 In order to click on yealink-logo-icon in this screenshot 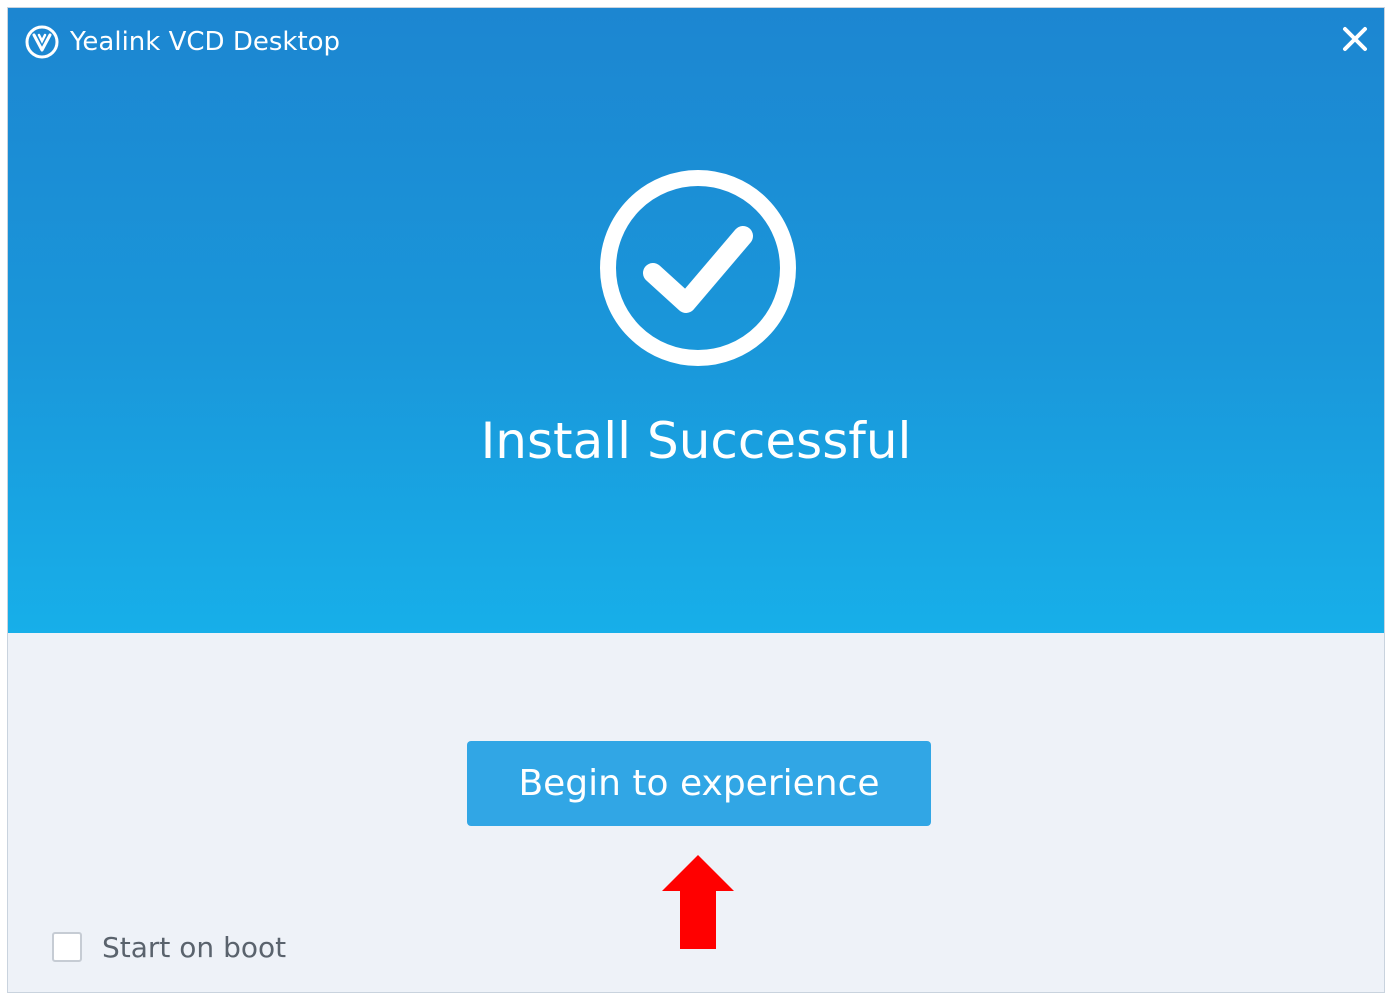, I will do `click(42, 42)`.